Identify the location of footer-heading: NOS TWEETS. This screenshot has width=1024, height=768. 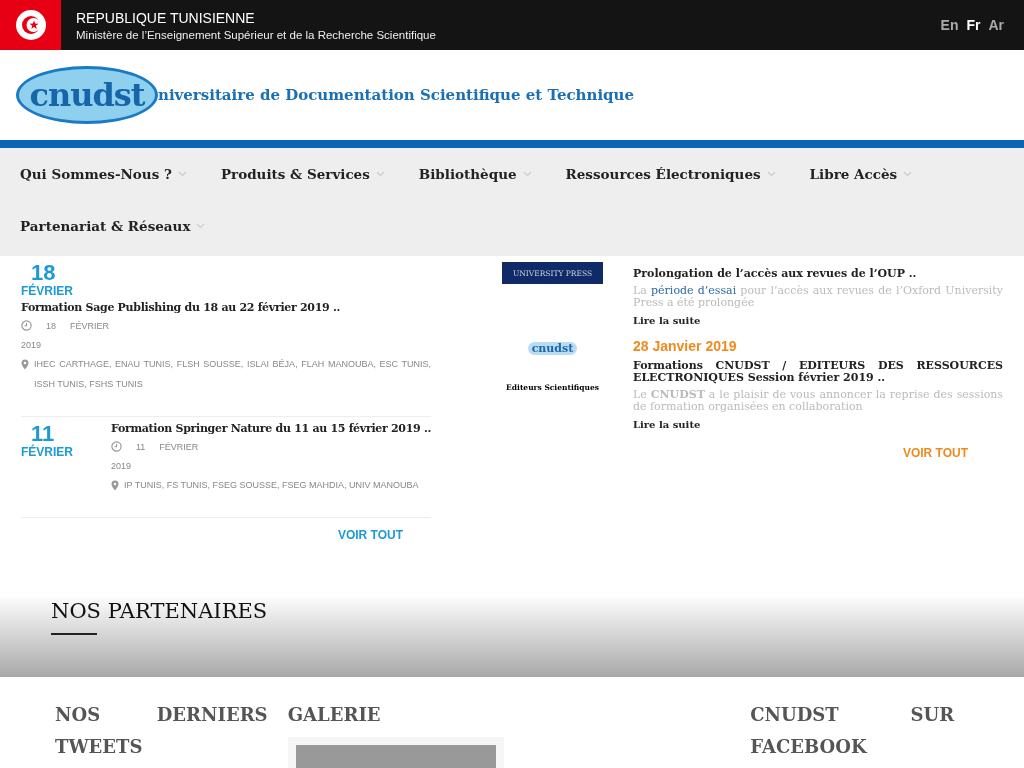
(99, 731).